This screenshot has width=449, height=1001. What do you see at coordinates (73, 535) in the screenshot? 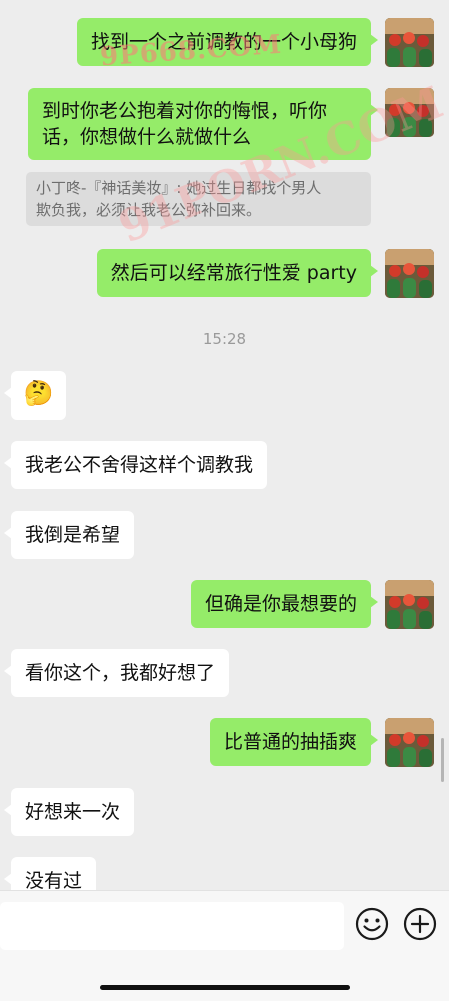
I see `message-text: 我倒是希望` at bounding box center [73, 535].